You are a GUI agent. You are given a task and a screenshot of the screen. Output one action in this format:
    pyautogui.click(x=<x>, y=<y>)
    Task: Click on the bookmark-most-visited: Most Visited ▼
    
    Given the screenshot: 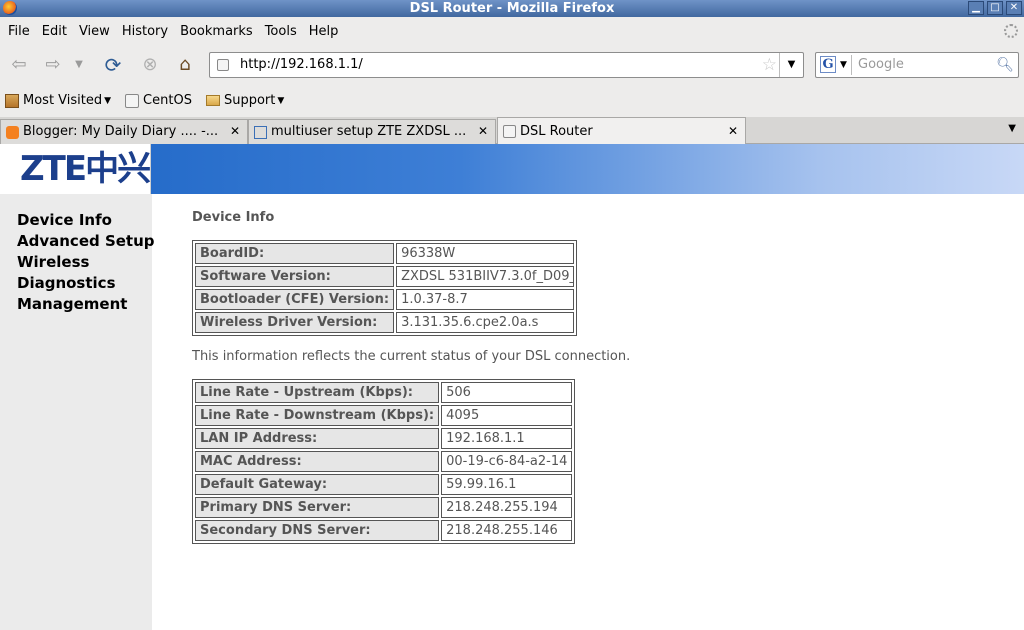 What is the action you would take?
    pyautogui.click(x=58, y=100)
    